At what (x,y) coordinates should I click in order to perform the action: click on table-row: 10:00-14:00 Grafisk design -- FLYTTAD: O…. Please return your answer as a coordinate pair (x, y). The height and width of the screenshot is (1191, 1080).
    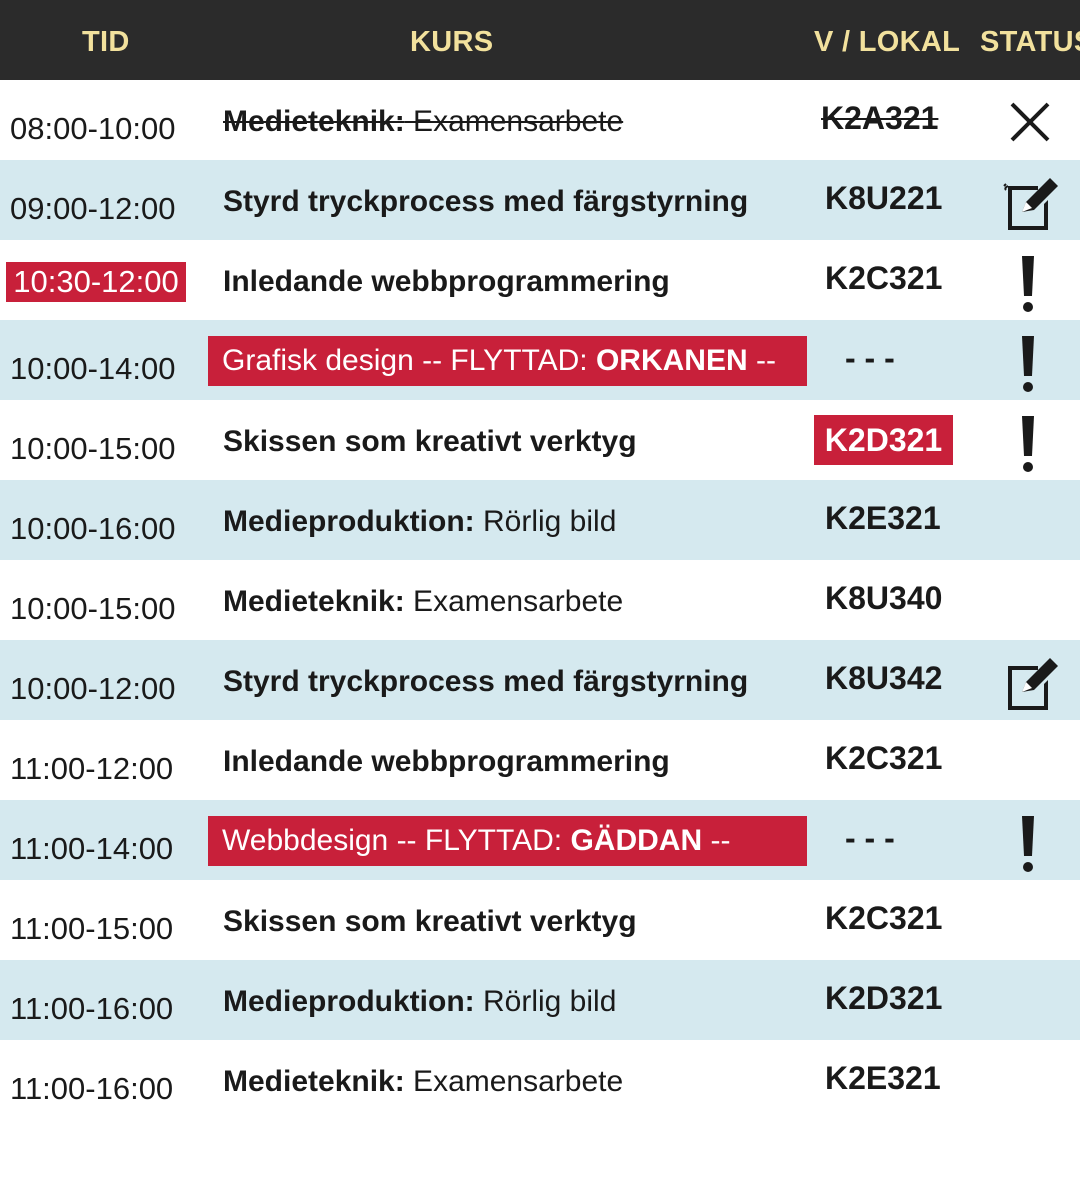
    Looking at the image, I should click on (540, 360).